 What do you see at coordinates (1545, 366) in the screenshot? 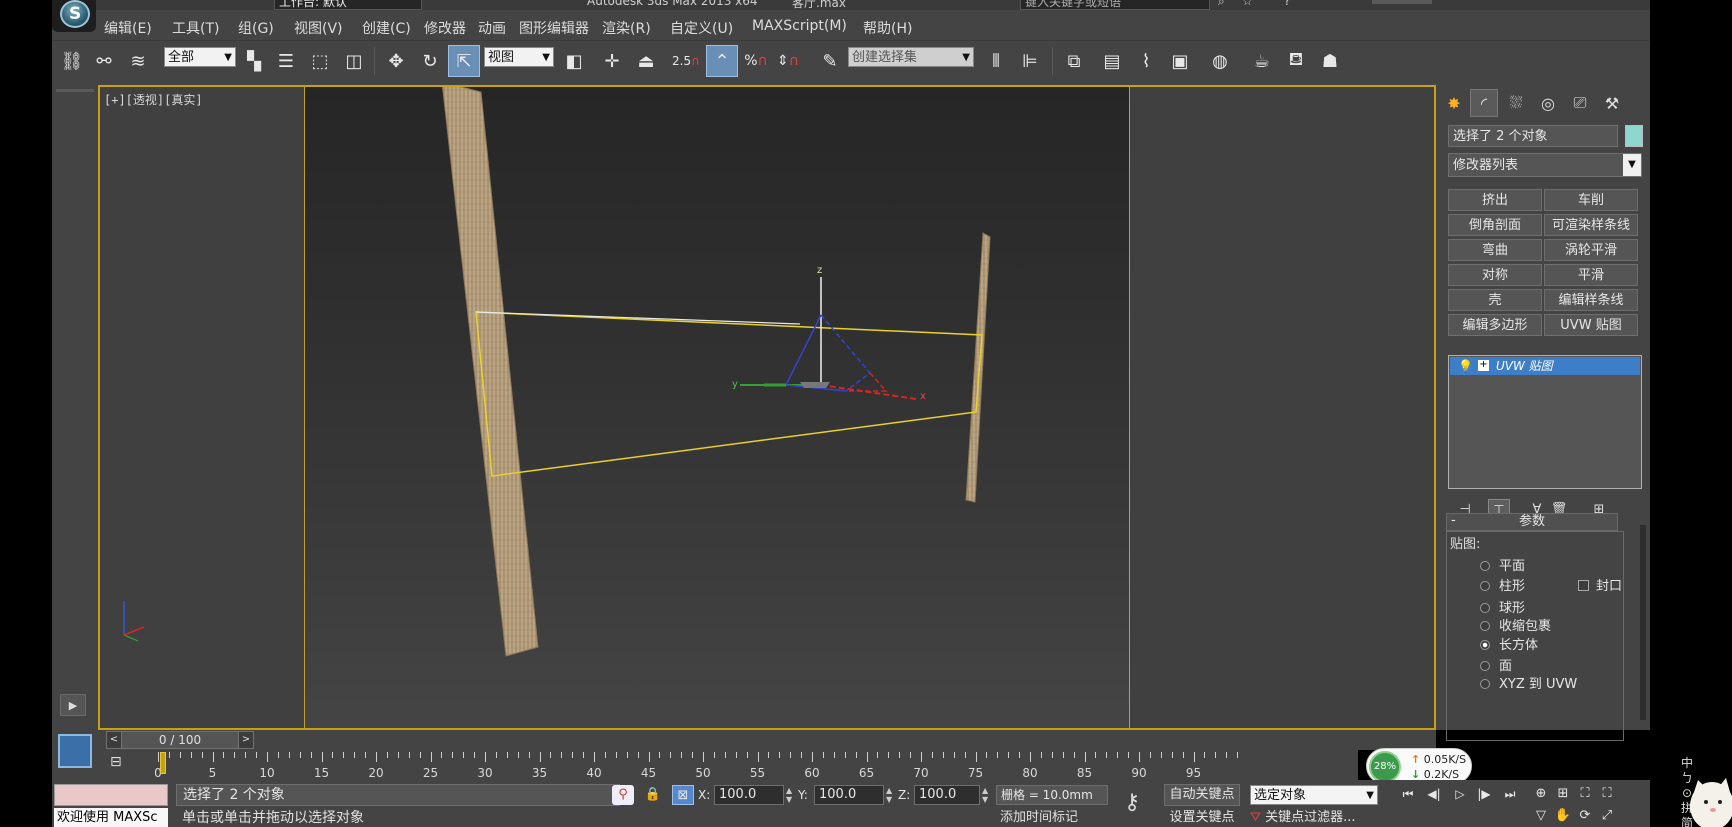
I see `stack-item-uvw-map: 💡 + UVW 贴图` at bounding box center [1545, 366].